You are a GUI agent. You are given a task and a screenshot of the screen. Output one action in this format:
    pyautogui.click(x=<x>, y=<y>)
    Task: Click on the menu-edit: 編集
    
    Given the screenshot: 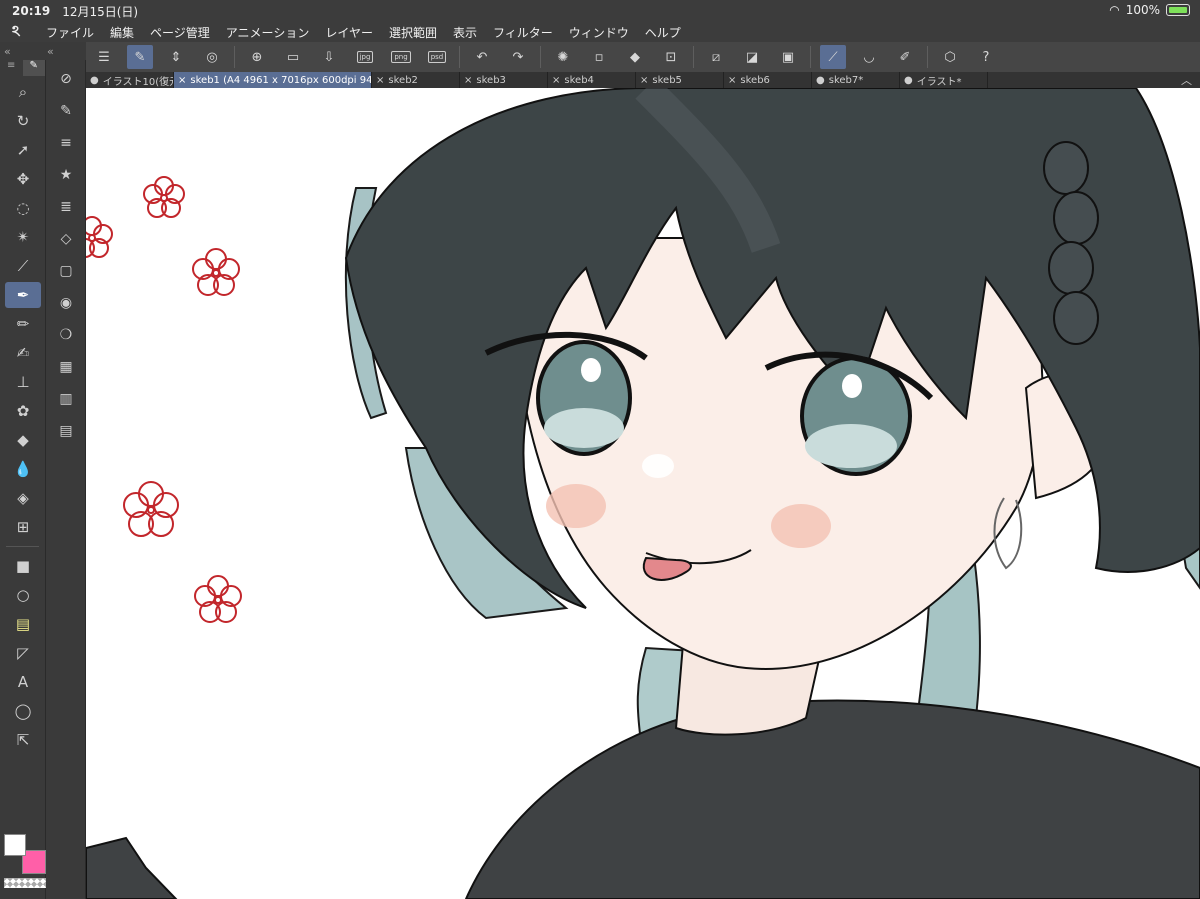 What is the action you would take?
    pyautogui.click(x=122, y=32)
    